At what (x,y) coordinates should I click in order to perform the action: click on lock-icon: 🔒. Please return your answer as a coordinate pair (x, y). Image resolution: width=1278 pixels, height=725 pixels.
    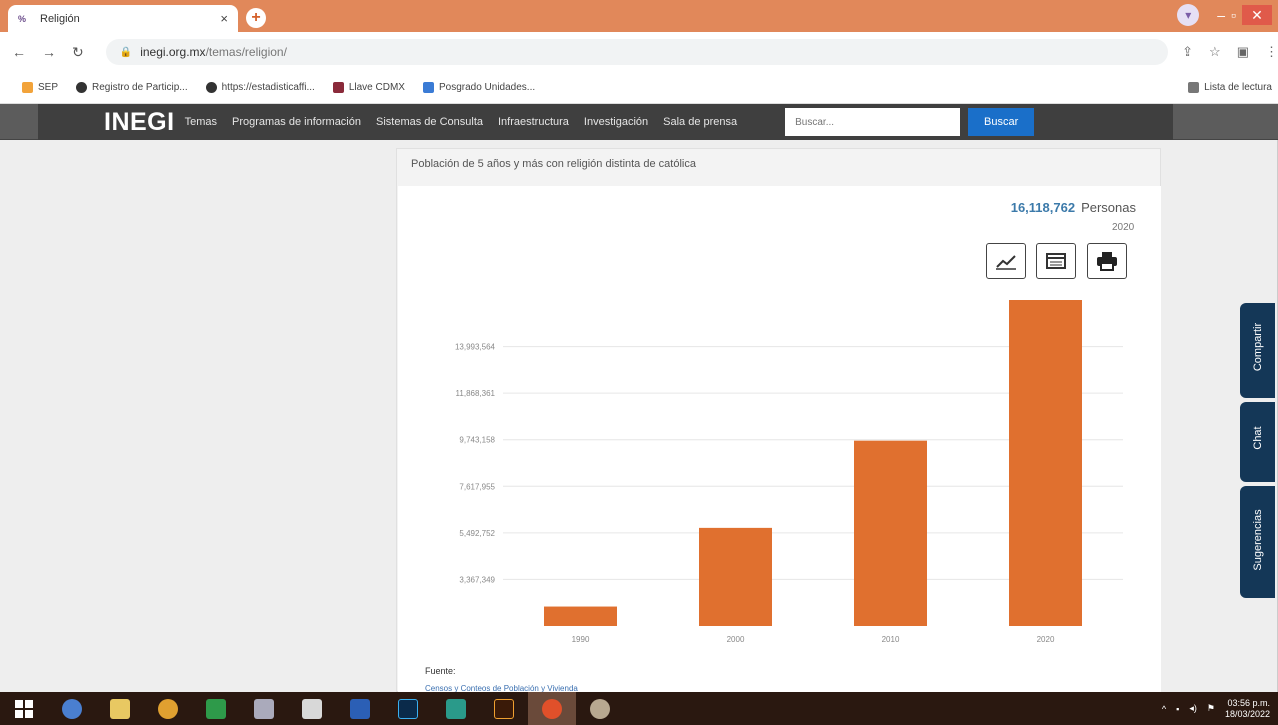
    Looking at the image, I should click on (126, 52).